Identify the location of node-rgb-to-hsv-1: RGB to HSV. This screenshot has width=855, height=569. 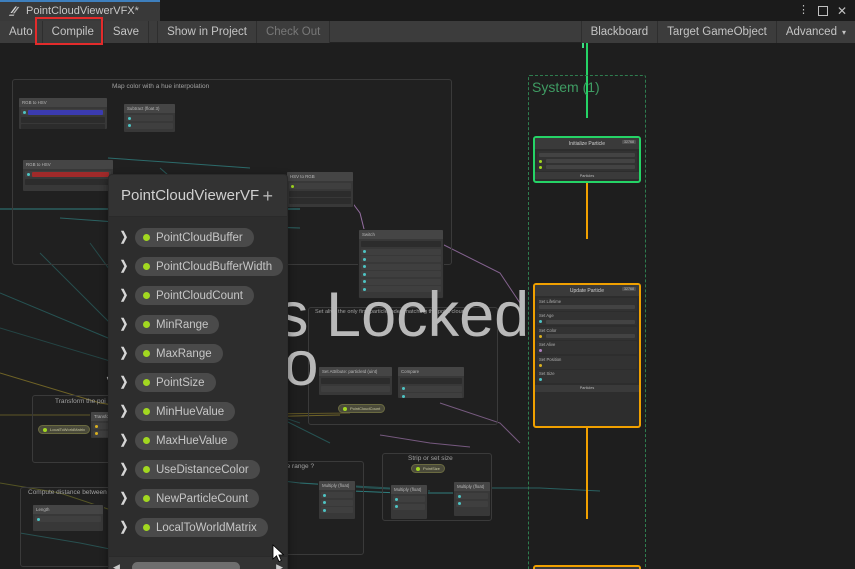
(63, 113).